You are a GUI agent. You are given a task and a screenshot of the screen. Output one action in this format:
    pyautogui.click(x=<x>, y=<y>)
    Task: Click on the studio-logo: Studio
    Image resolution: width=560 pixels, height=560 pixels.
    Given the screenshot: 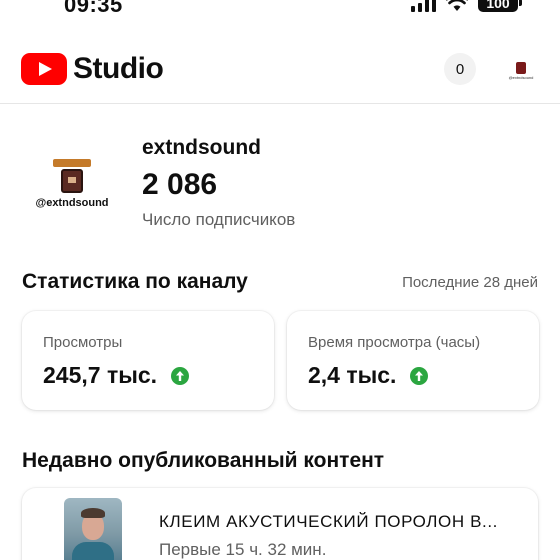 What is the action you would take?
    pyautogui.click(x=92, y=69)
    